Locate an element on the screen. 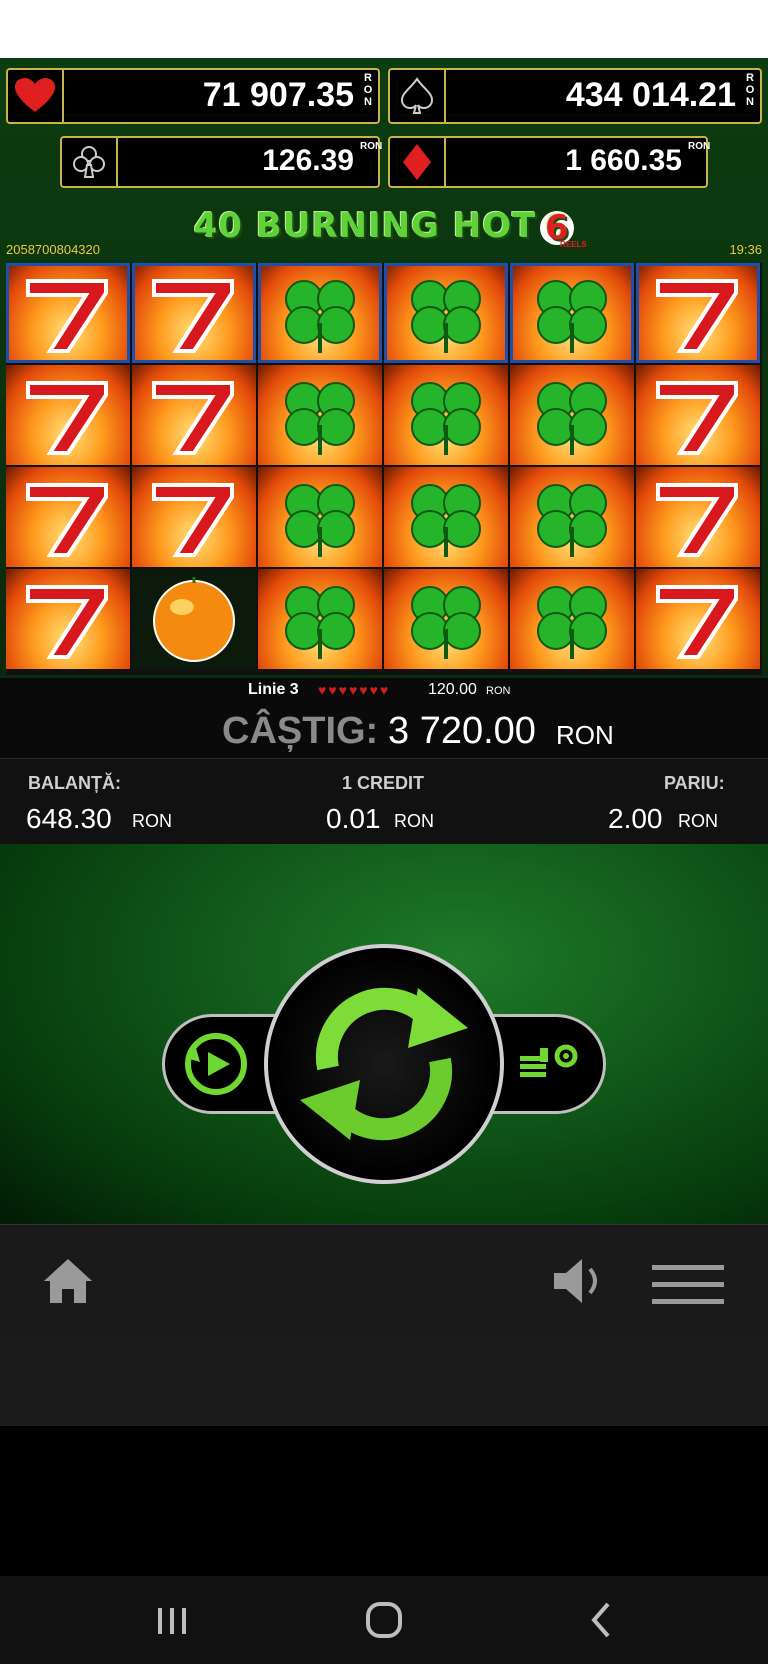 This screenshot has width=768, height=1664. speaker-icon is located at coordinates (575, 1281).